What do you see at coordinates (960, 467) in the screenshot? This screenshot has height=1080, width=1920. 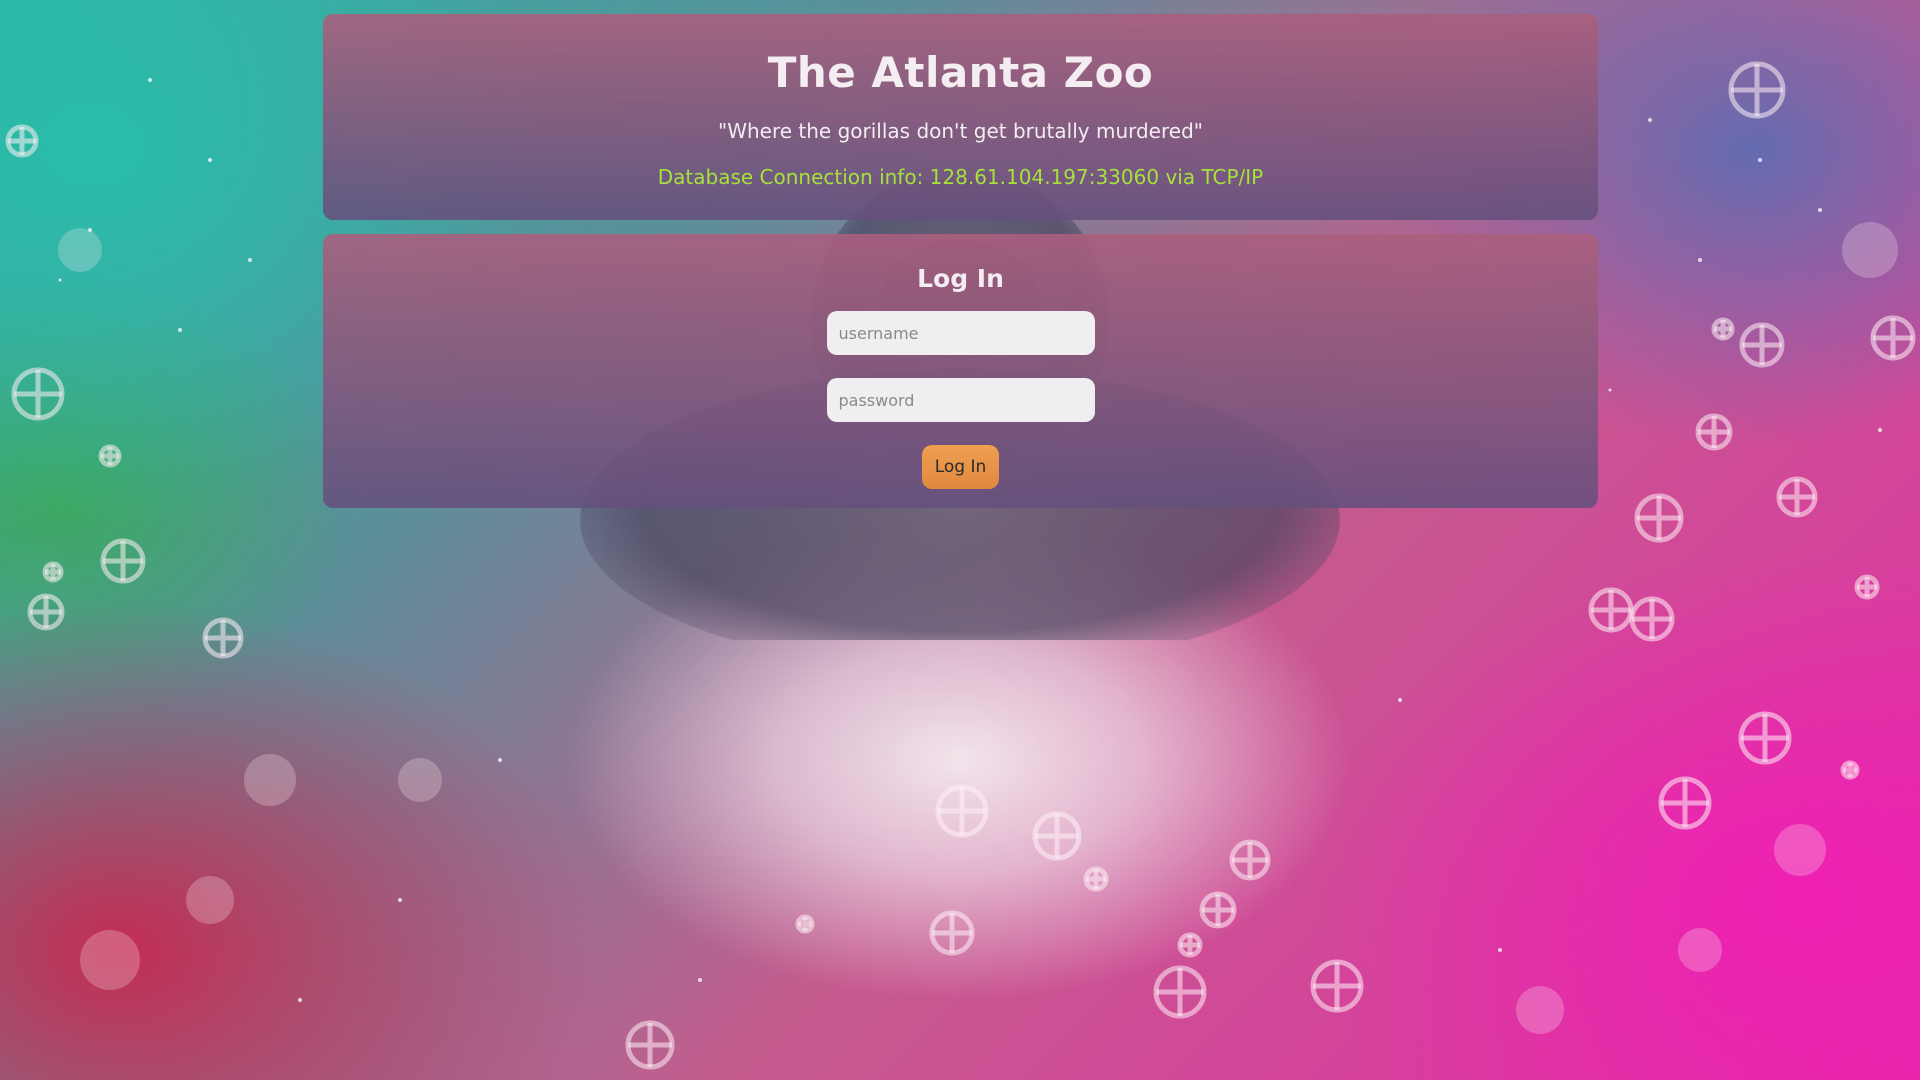 I see `login-button: Log In` at bounding box center [960, 467].